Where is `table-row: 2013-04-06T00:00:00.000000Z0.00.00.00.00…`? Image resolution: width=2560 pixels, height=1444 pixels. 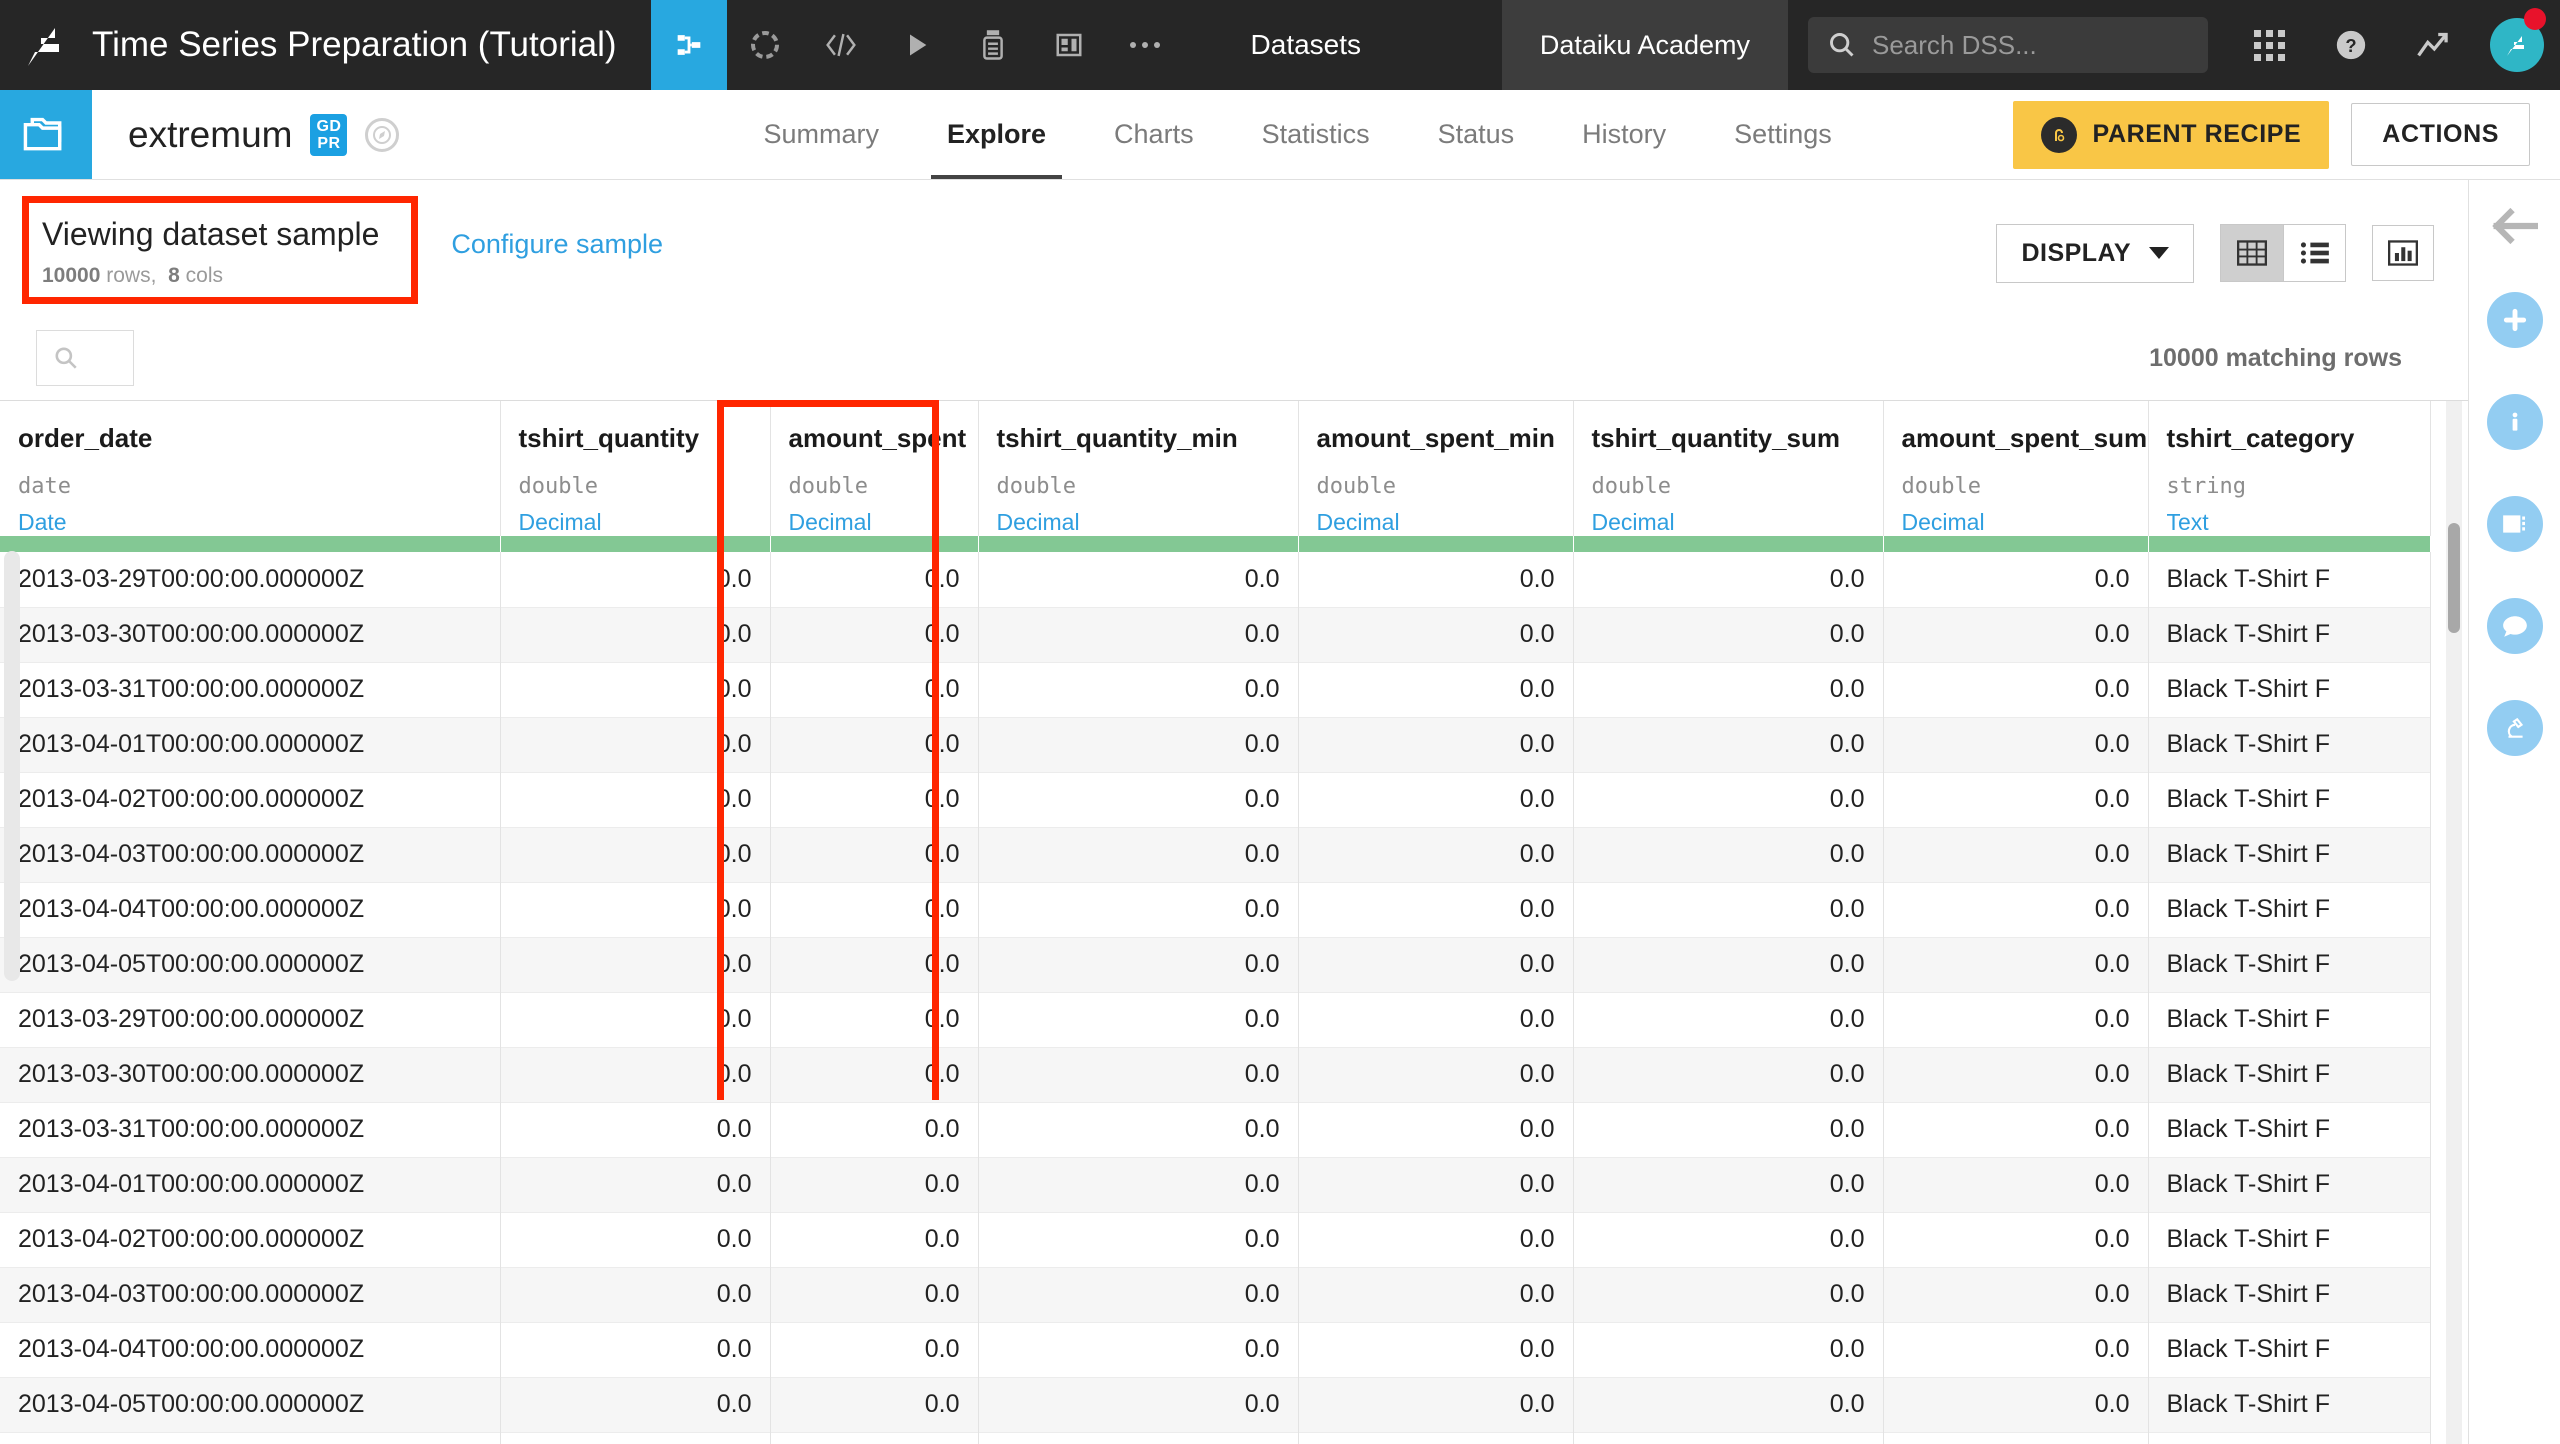
table-row: 2013-04-06T00:00:00.000000Z0.00.00.00.00… is located at coordinates (1215, 1438).